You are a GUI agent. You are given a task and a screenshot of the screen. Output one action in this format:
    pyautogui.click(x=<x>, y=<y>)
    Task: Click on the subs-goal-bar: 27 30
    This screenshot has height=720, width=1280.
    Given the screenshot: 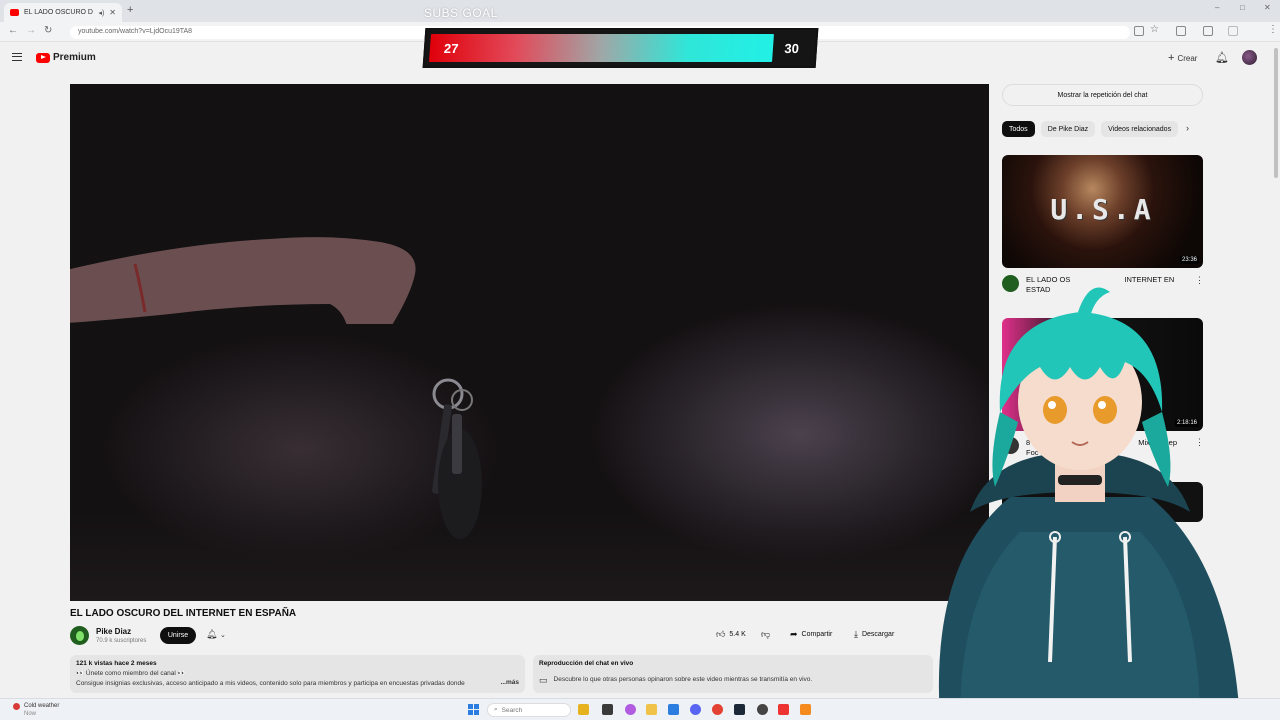 What is the action you would take?
    pyautogui.click(x=620, y=48)
    